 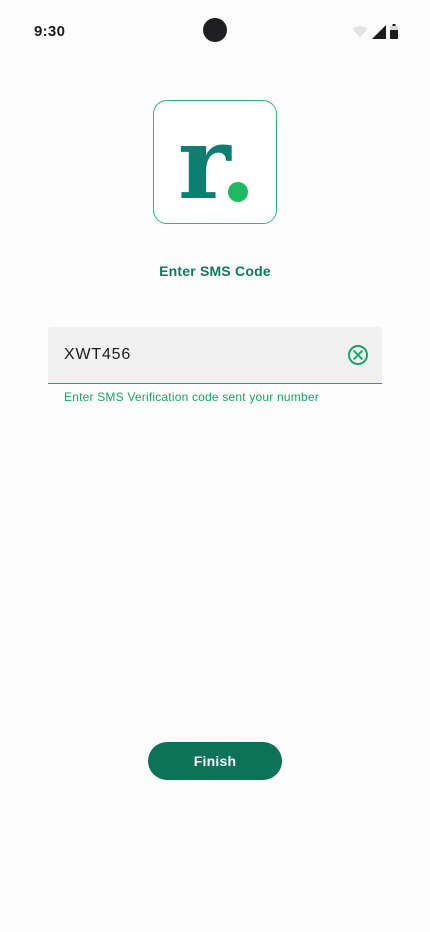 I want to click on wifi-icon, so click(x=360, y=31).